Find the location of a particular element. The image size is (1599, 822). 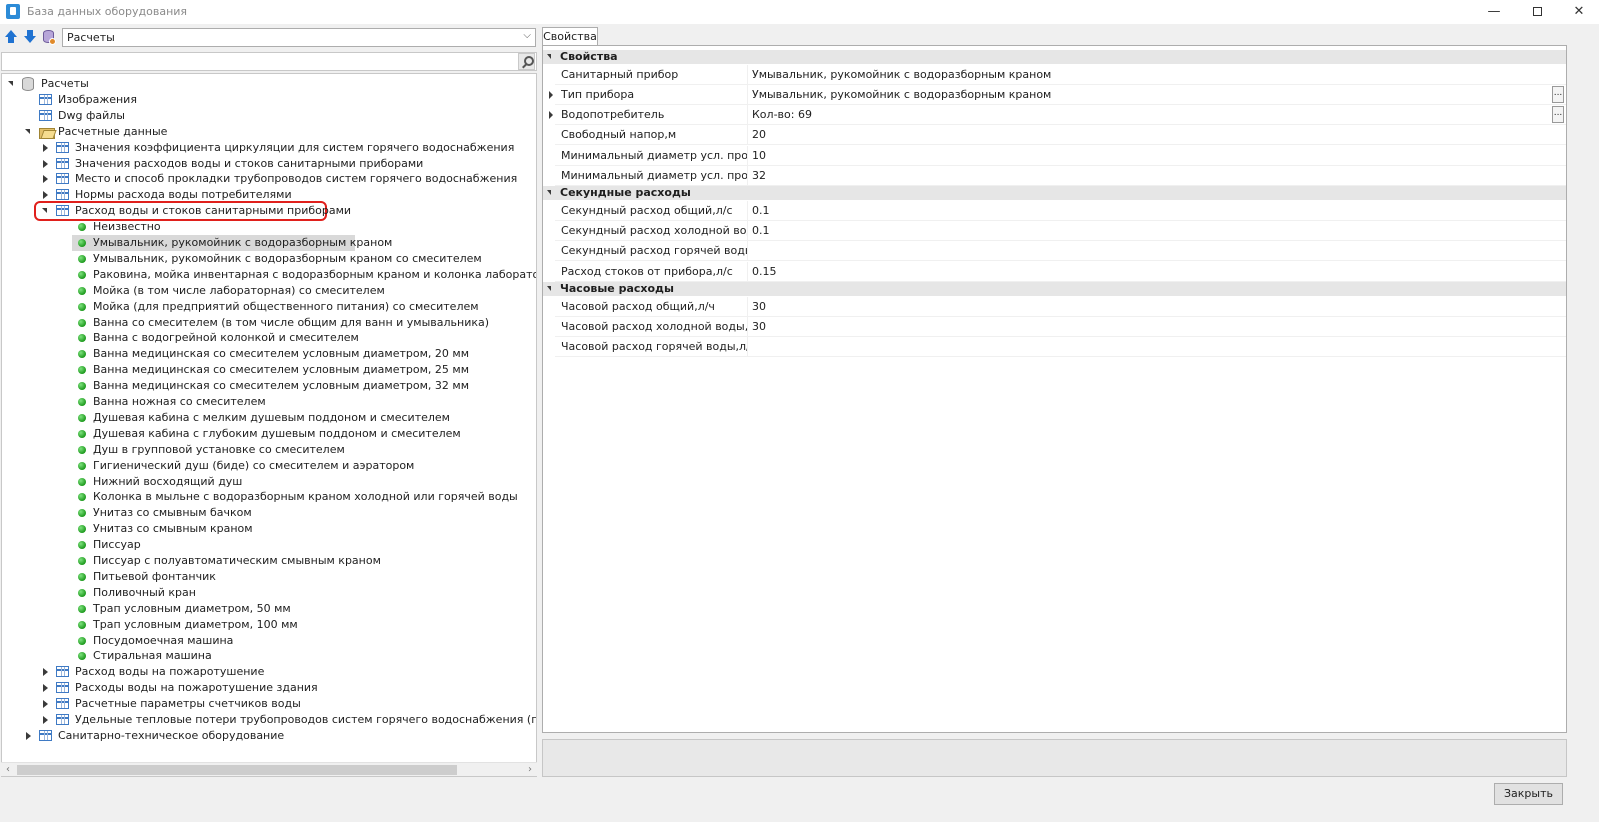

tree-item-label: Dwg файлы is located at coordinates (91, 115).